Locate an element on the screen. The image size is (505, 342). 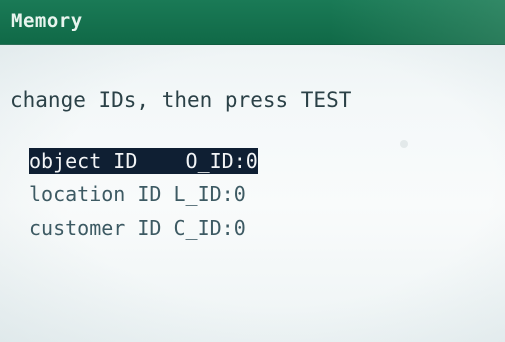
screen-smudge is located at coordinates (404, 144).